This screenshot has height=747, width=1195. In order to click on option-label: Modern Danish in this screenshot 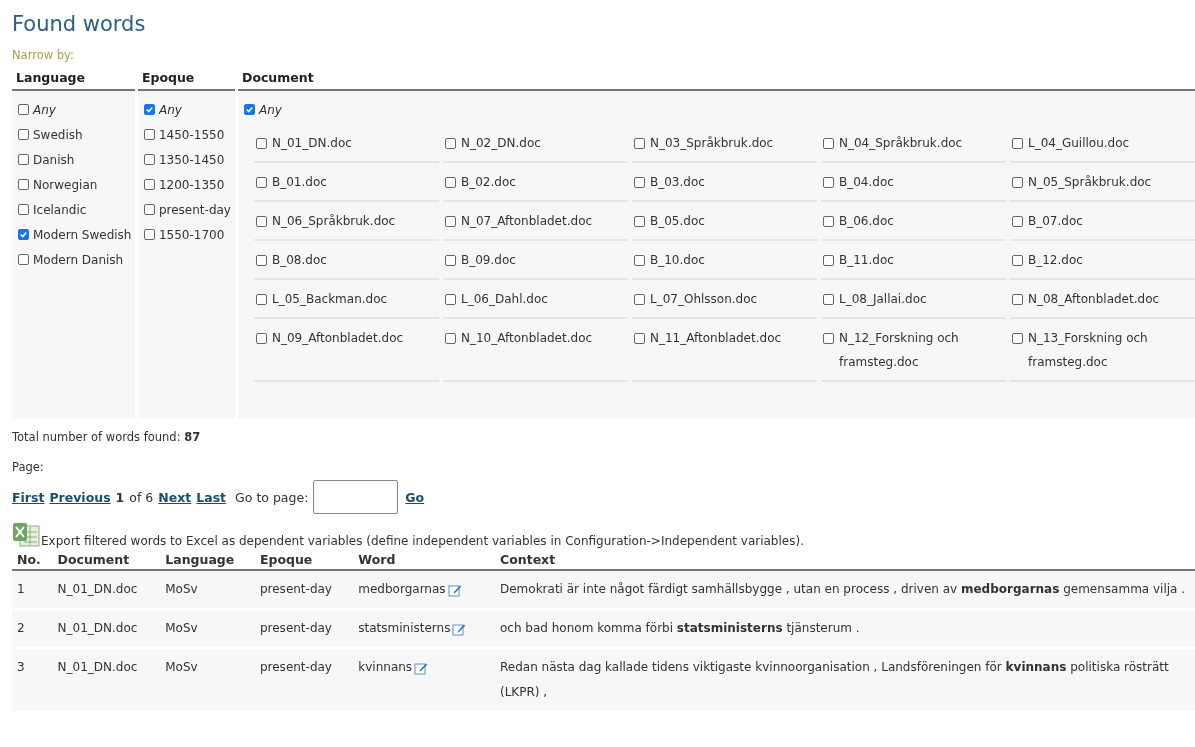, I will do `click(78, 259)`.